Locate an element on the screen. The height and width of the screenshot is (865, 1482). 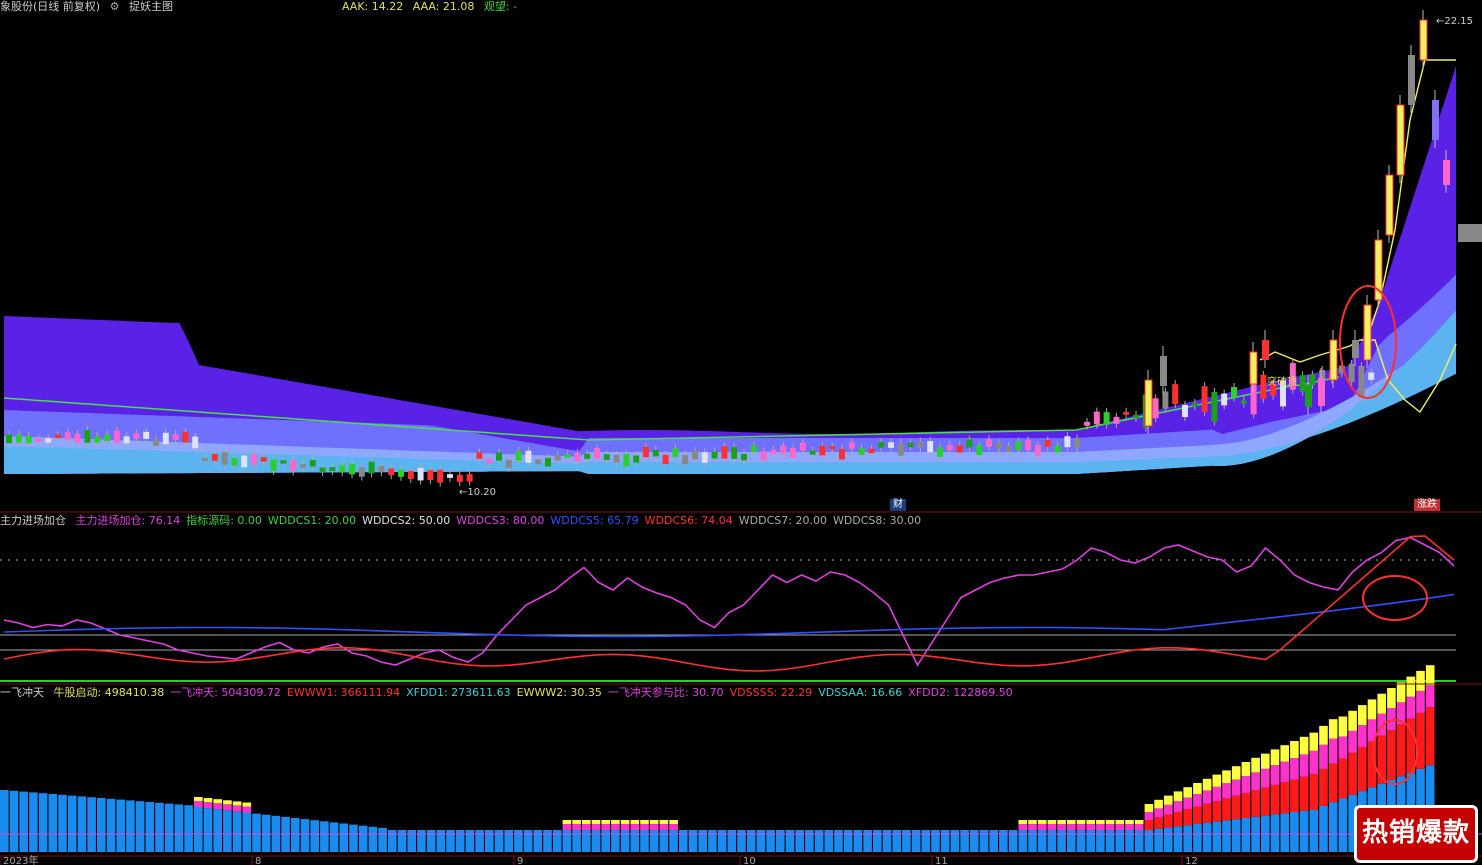
promo-badge: 热销爆款 is located at coordinates (1416, 834).